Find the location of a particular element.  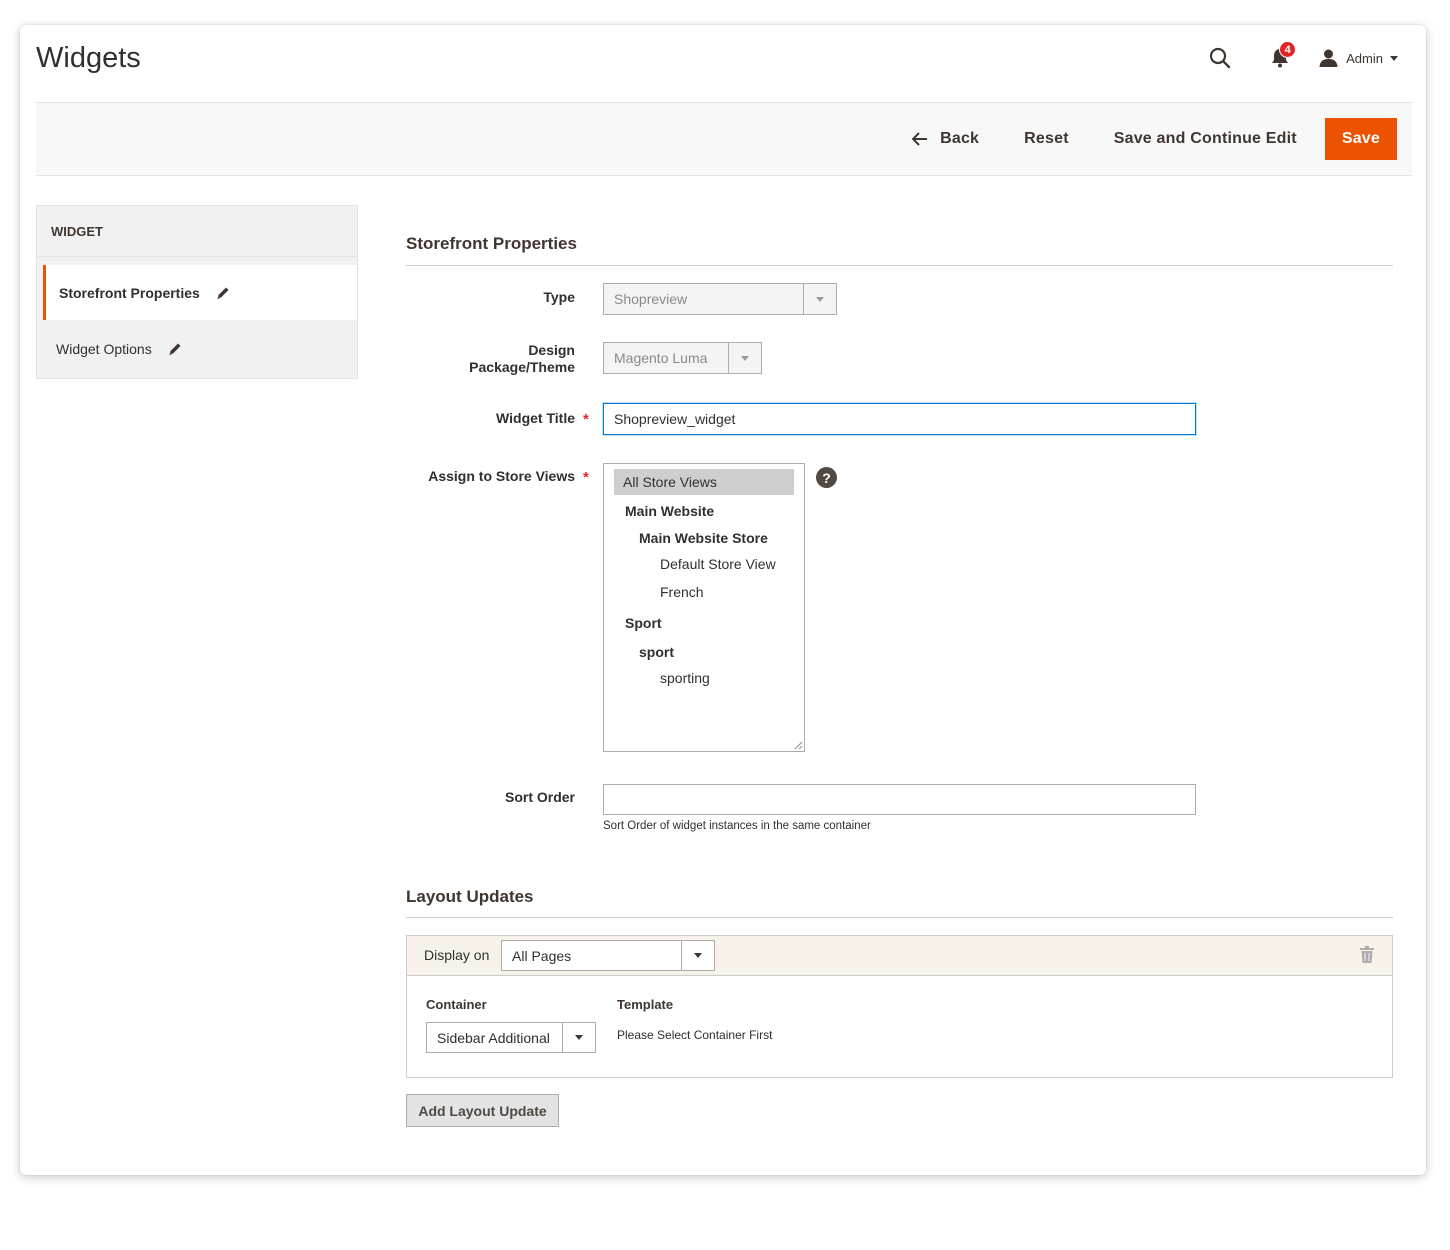

add-layout-update-button: Add Layout Update is located at coordinates (482, 1110).